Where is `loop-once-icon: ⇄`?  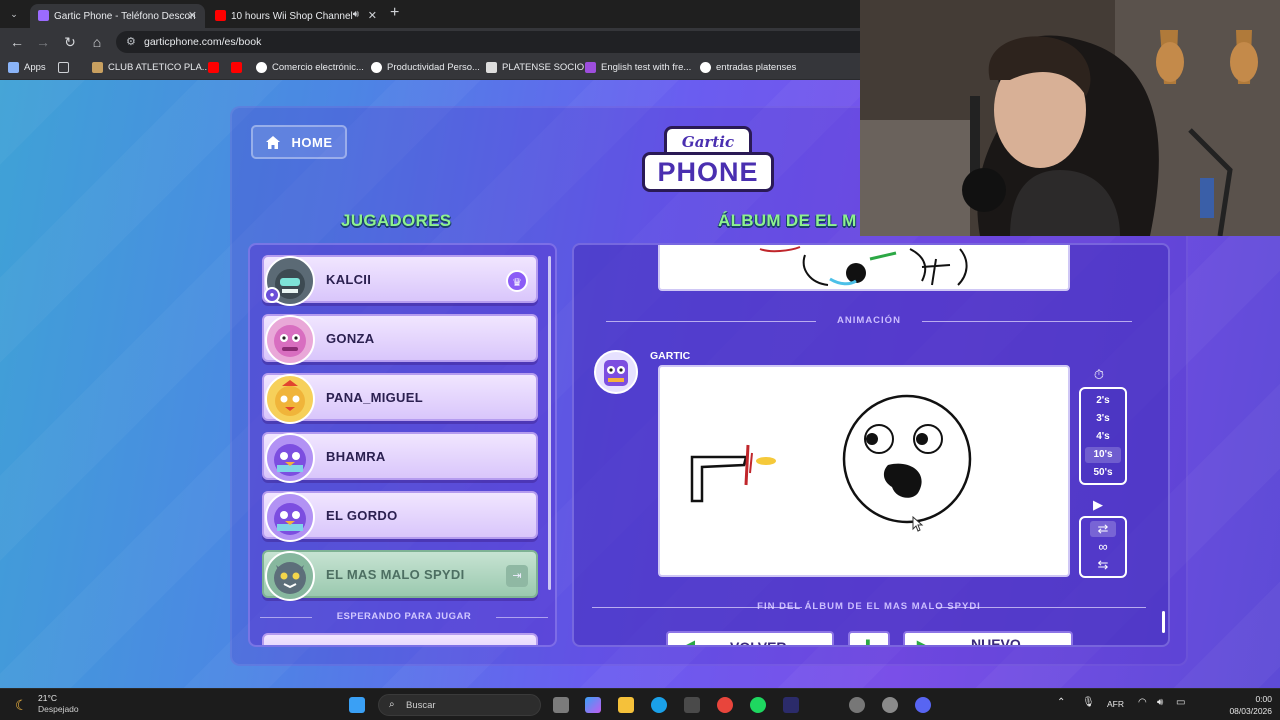
loop-once-icon: ⇄ is located at coordinates (1103, 529).